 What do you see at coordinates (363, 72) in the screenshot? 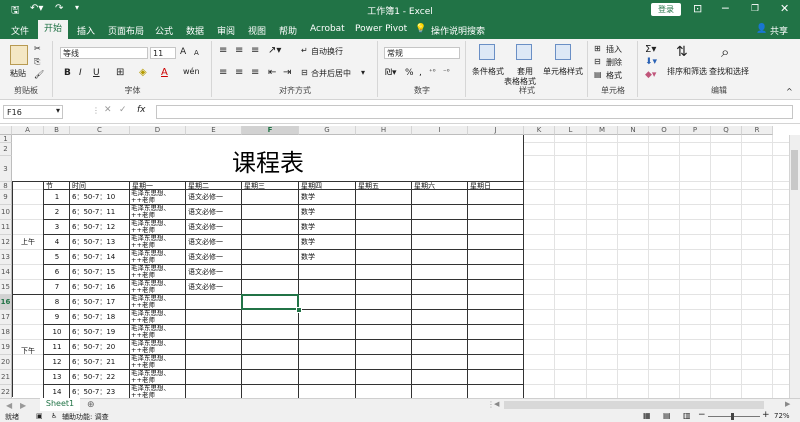
I see `chevron-down-icon: ▾` at bounding box center [363, 72].